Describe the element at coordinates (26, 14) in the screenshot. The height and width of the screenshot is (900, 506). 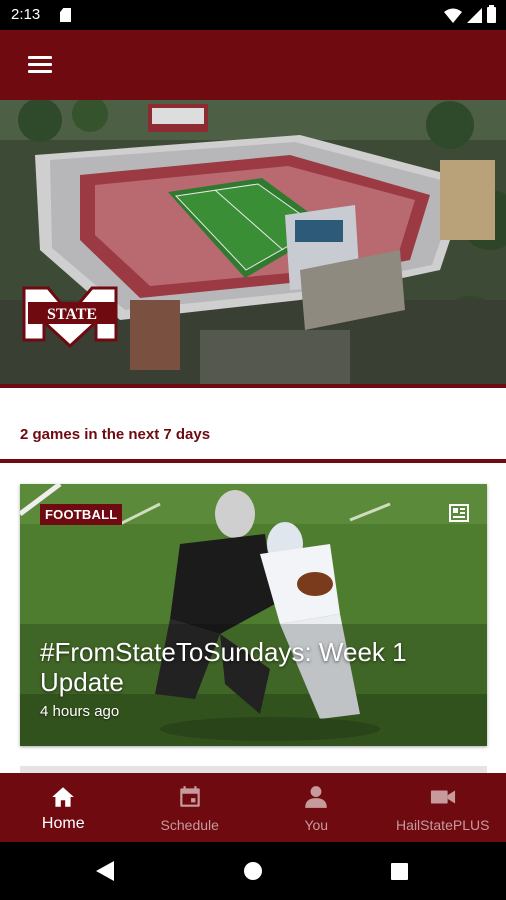
I see `status-time: 2:13` at that location.